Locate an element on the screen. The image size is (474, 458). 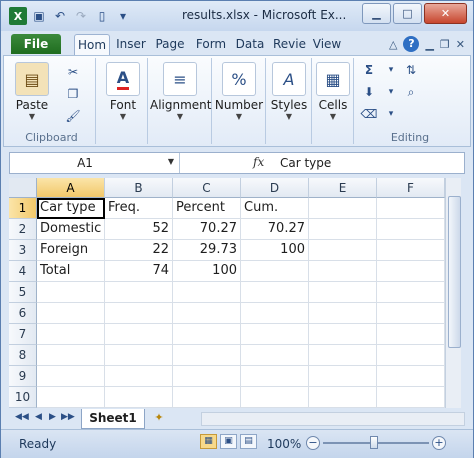
page-layout-view-icon: ▣ is located at coordinates (228, 441).